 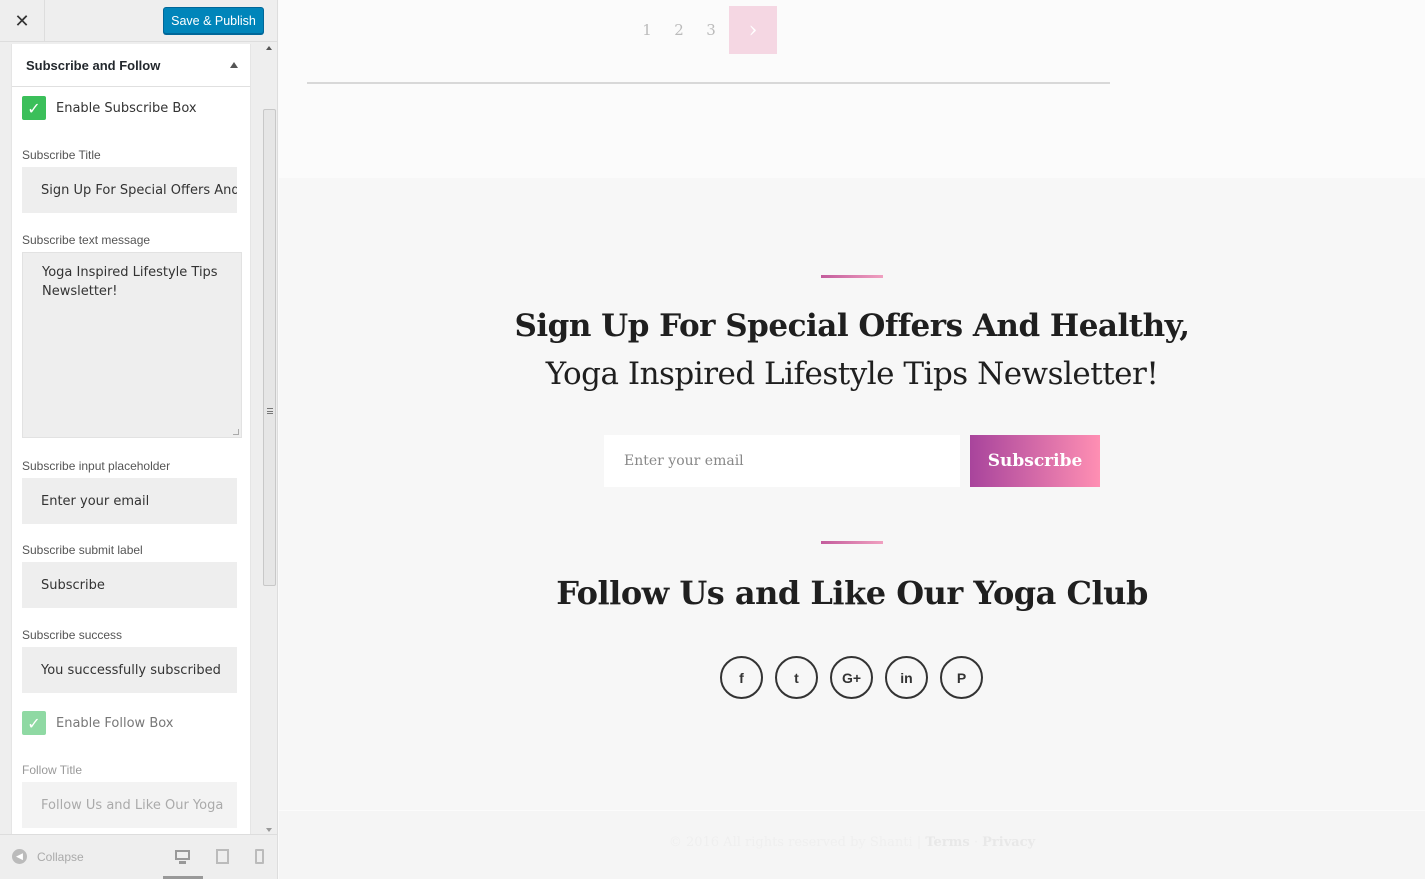 I want to click on subscribe-text: Yoga Inspired Lifestyle Tips Newsletter!, so click(x=852, y=374).